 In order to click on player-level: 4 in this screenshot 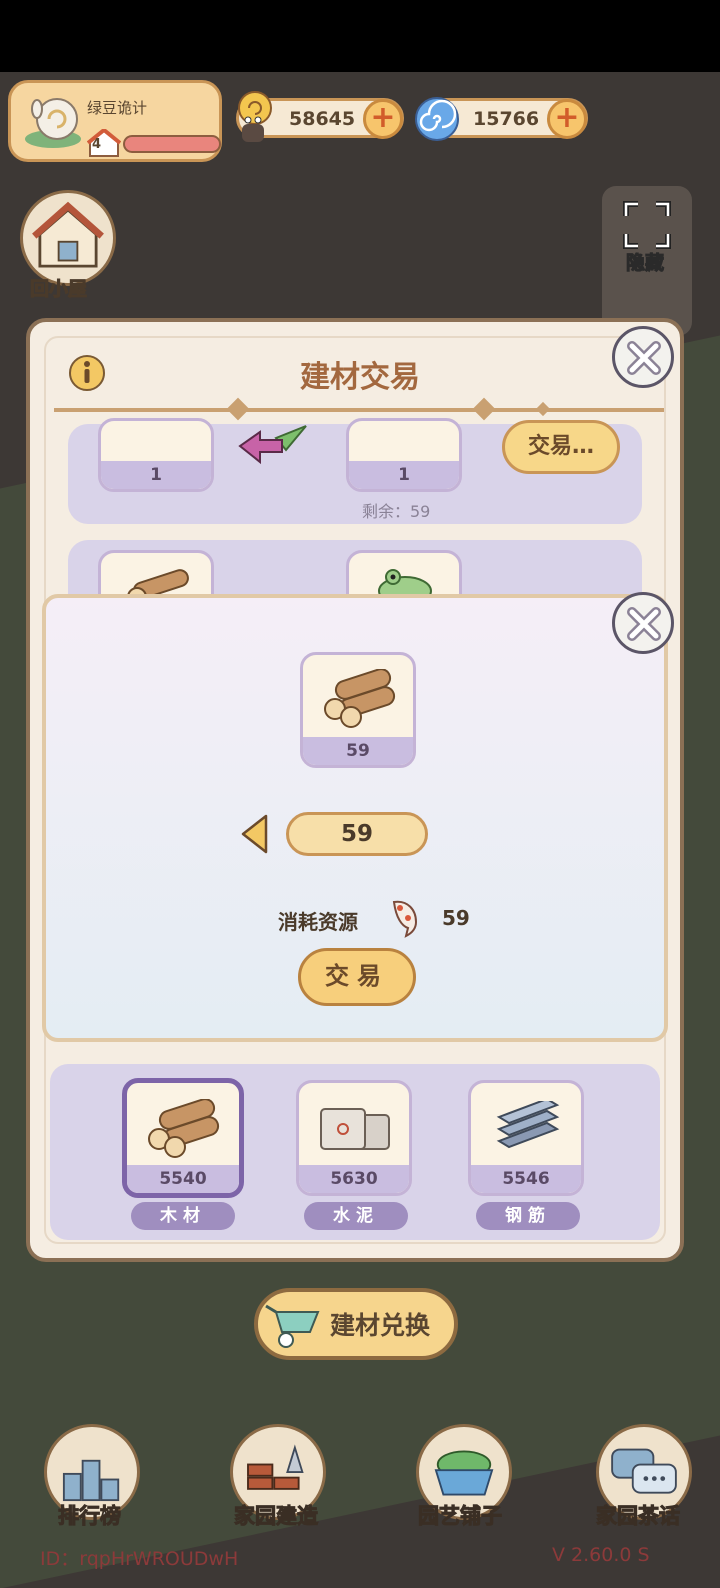, I will do `click(97, 144)`.